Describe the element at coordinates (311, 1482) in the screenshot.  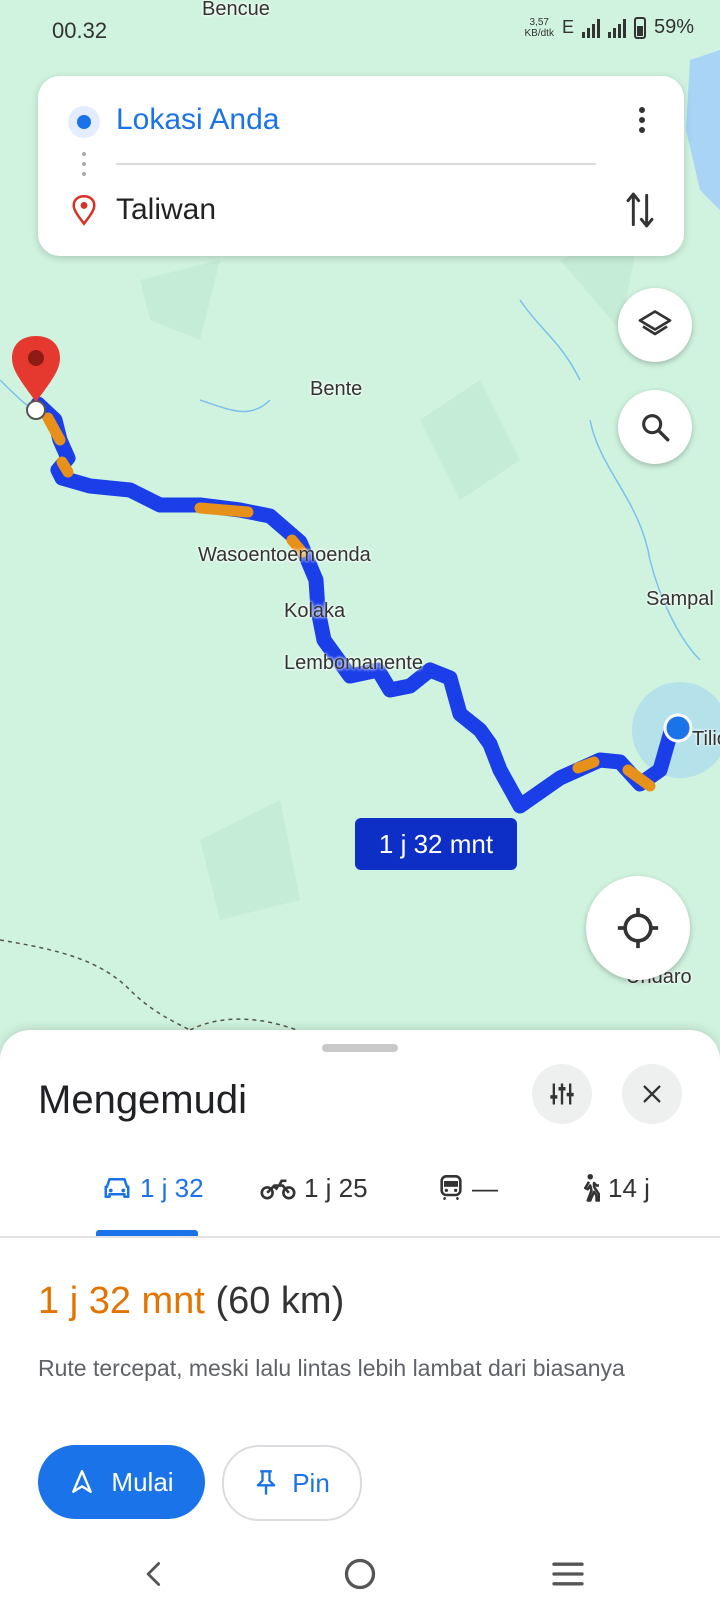
I see `pin-route-label: Pin` at that location.